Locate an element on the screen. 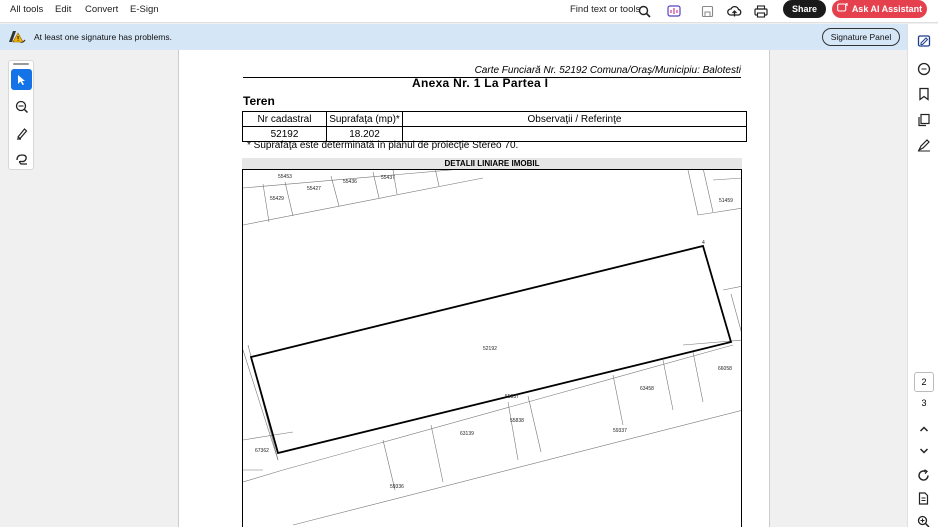 The height and width of the screenshot is (527, 938). zoom-in-icon is located at coordinates (923, 519).